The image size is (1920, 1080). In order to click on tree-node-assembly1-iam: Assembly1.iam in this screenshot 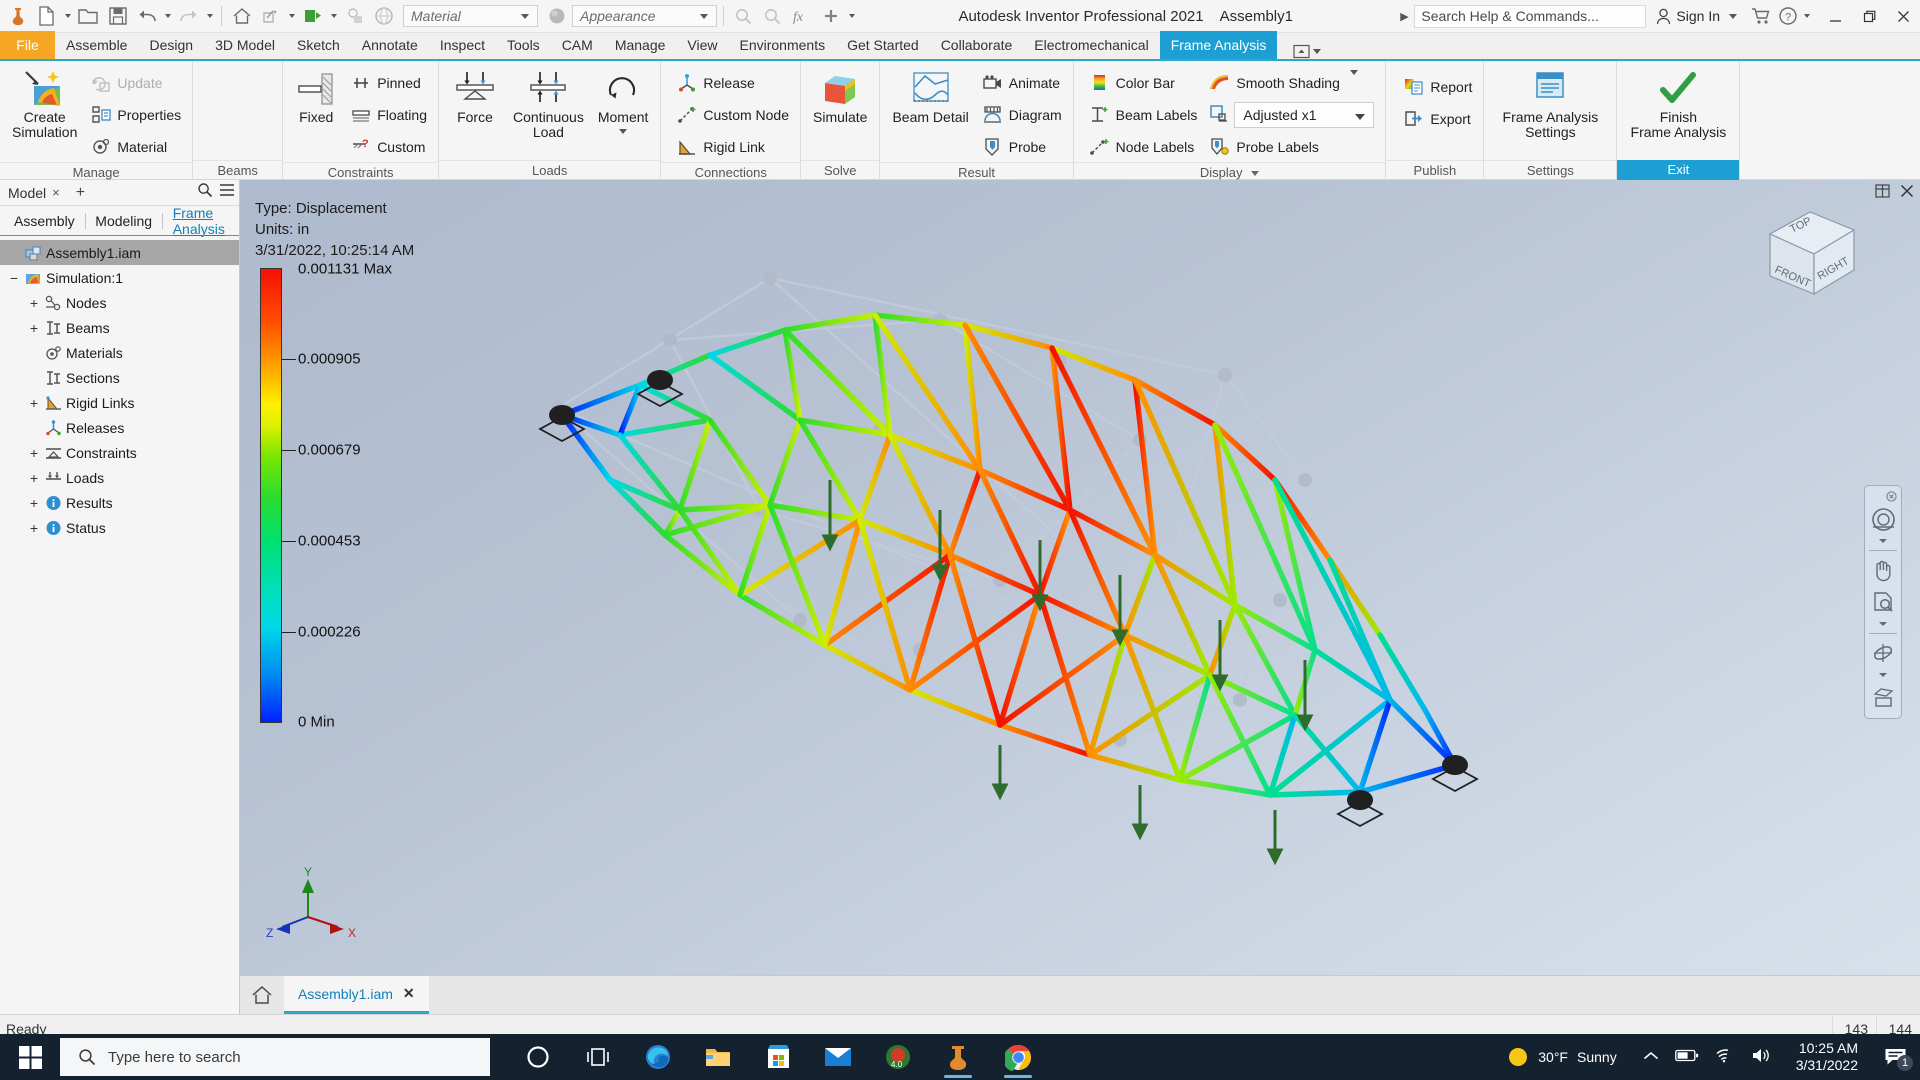, I will do `click(119, 252)`.